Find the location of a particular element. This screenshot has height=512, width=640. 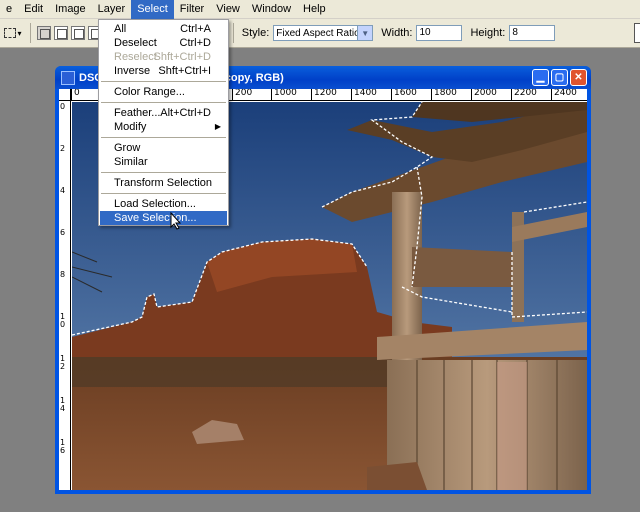

menu-item-shortcut: Ctrl+D is located at coordinates (195, 43).